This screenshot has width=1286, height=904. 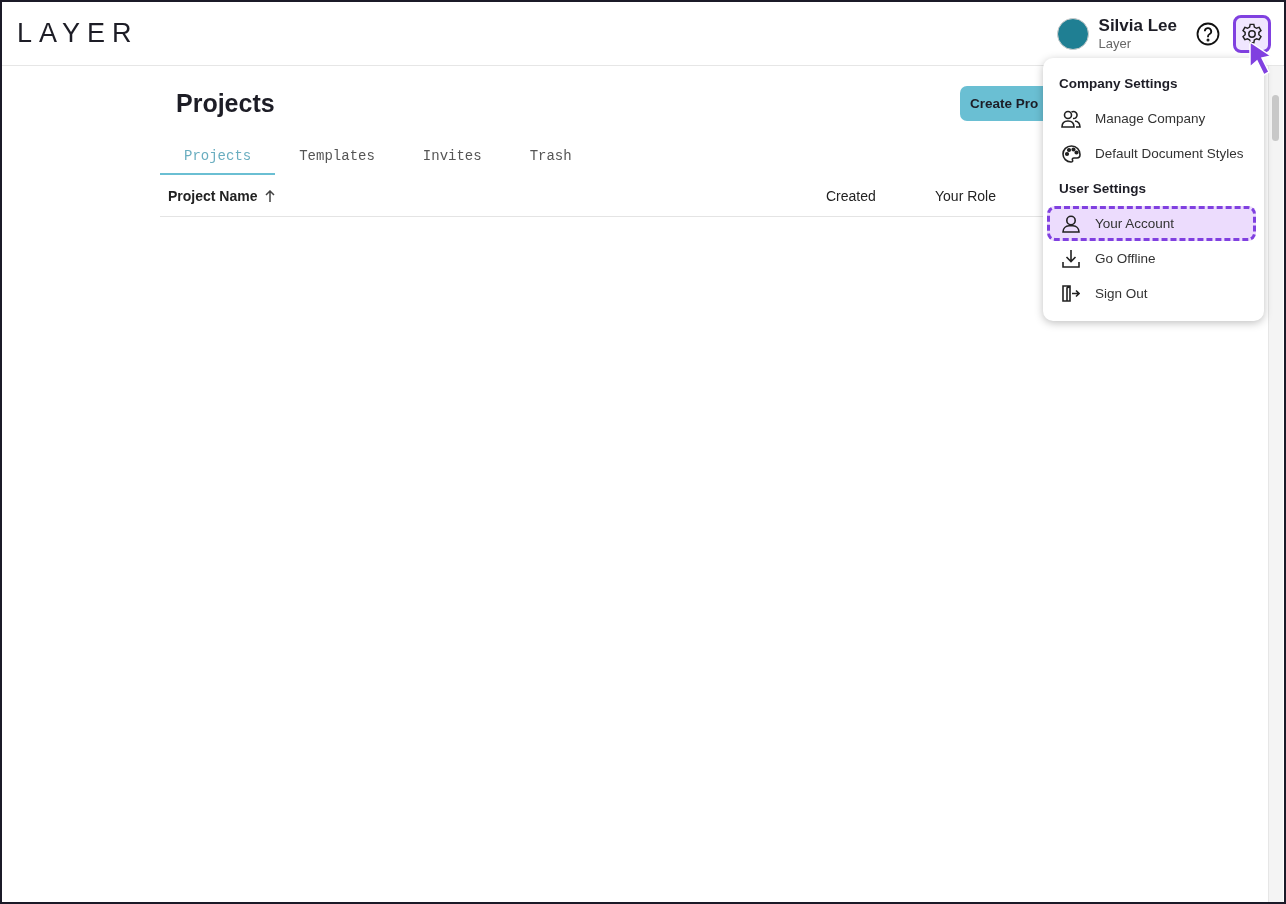 I want to click on help-icon, so click(x=1208, y=33).